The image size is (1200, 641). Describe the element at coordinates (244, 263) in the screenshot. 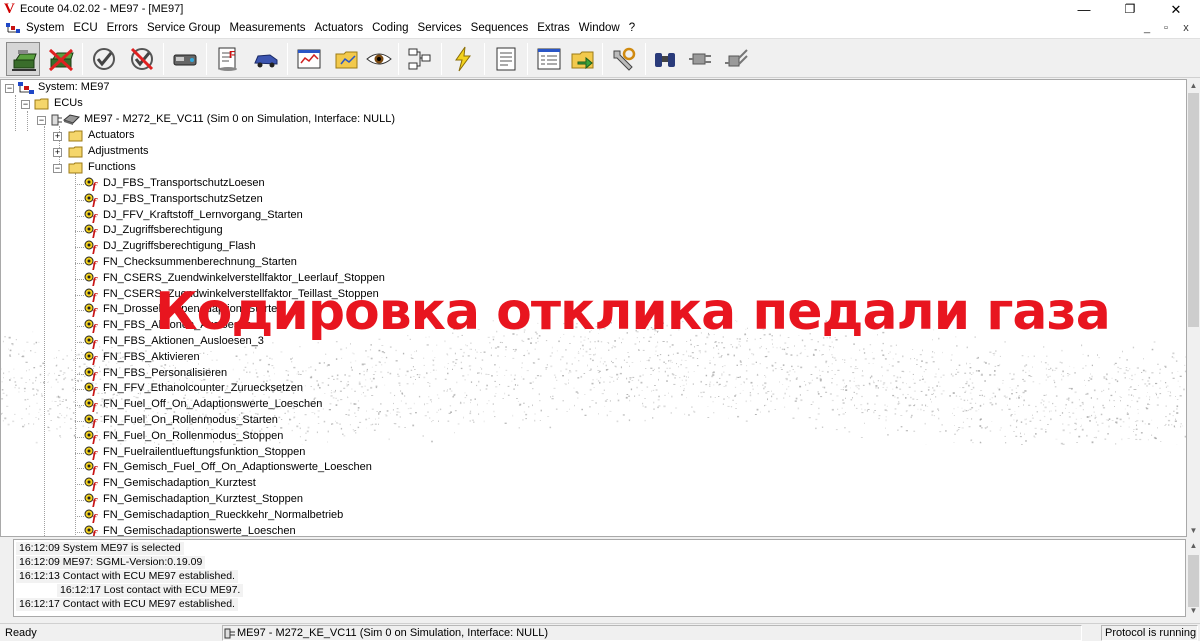

I see `tree-node-function: f FN_Checksummenberechnung_Starten` at that location.